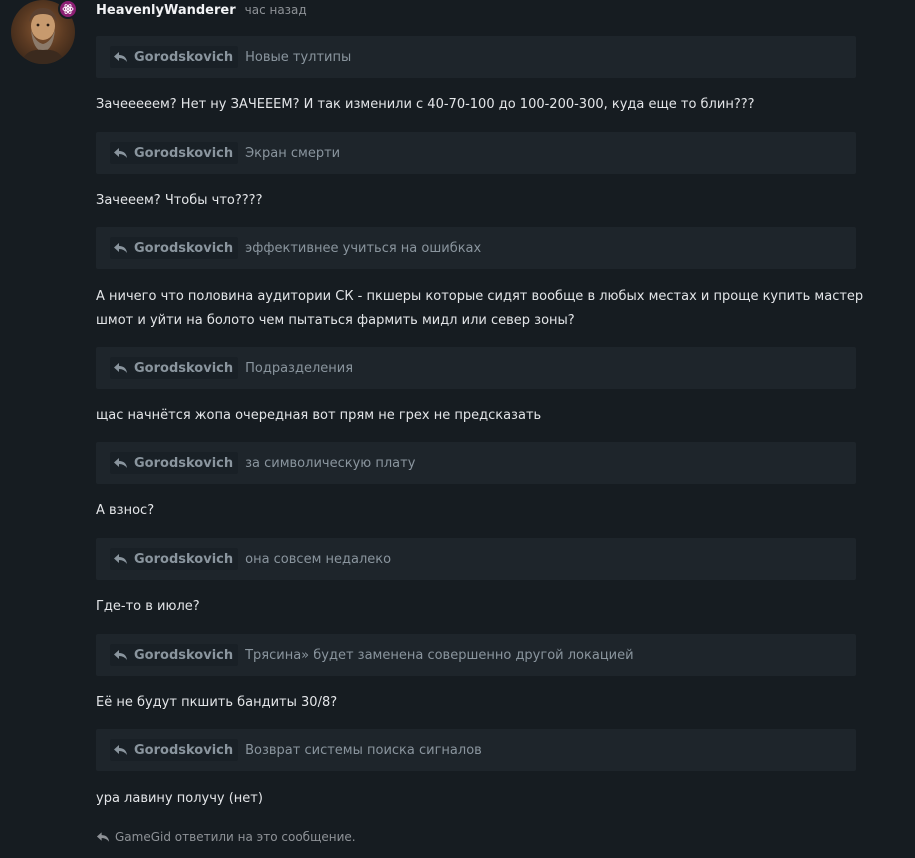 The image size is (915, 858). What do you see at coordinates (299, 368) in the screenshot?
I see `quote-text: Подразделения` at bounding box center [299, 368].